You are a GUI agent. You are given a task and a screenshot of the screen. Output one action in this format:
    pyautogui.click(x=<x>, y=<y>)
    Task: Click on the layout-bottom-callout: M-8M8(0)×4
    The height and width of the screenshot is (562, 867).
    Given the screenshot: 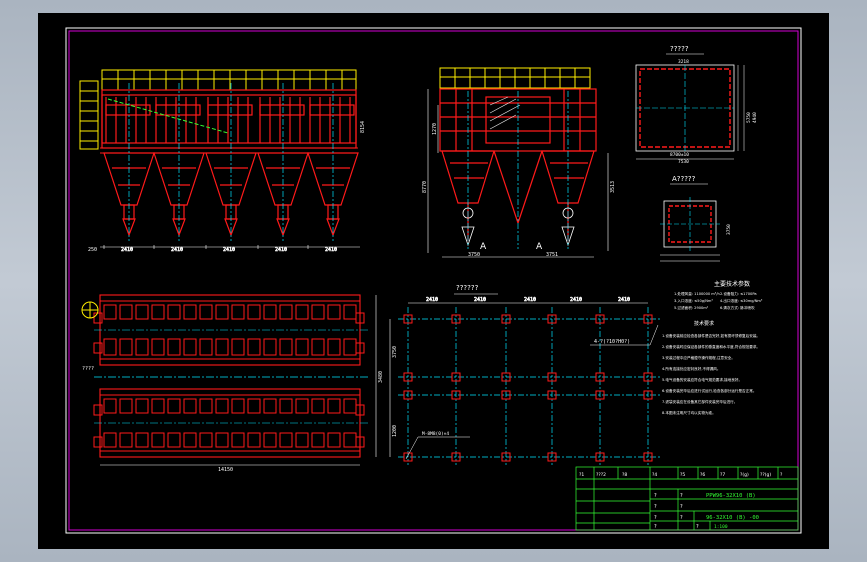 What is the action you would take?
    pyautogui.click(x=435, y=434)
    